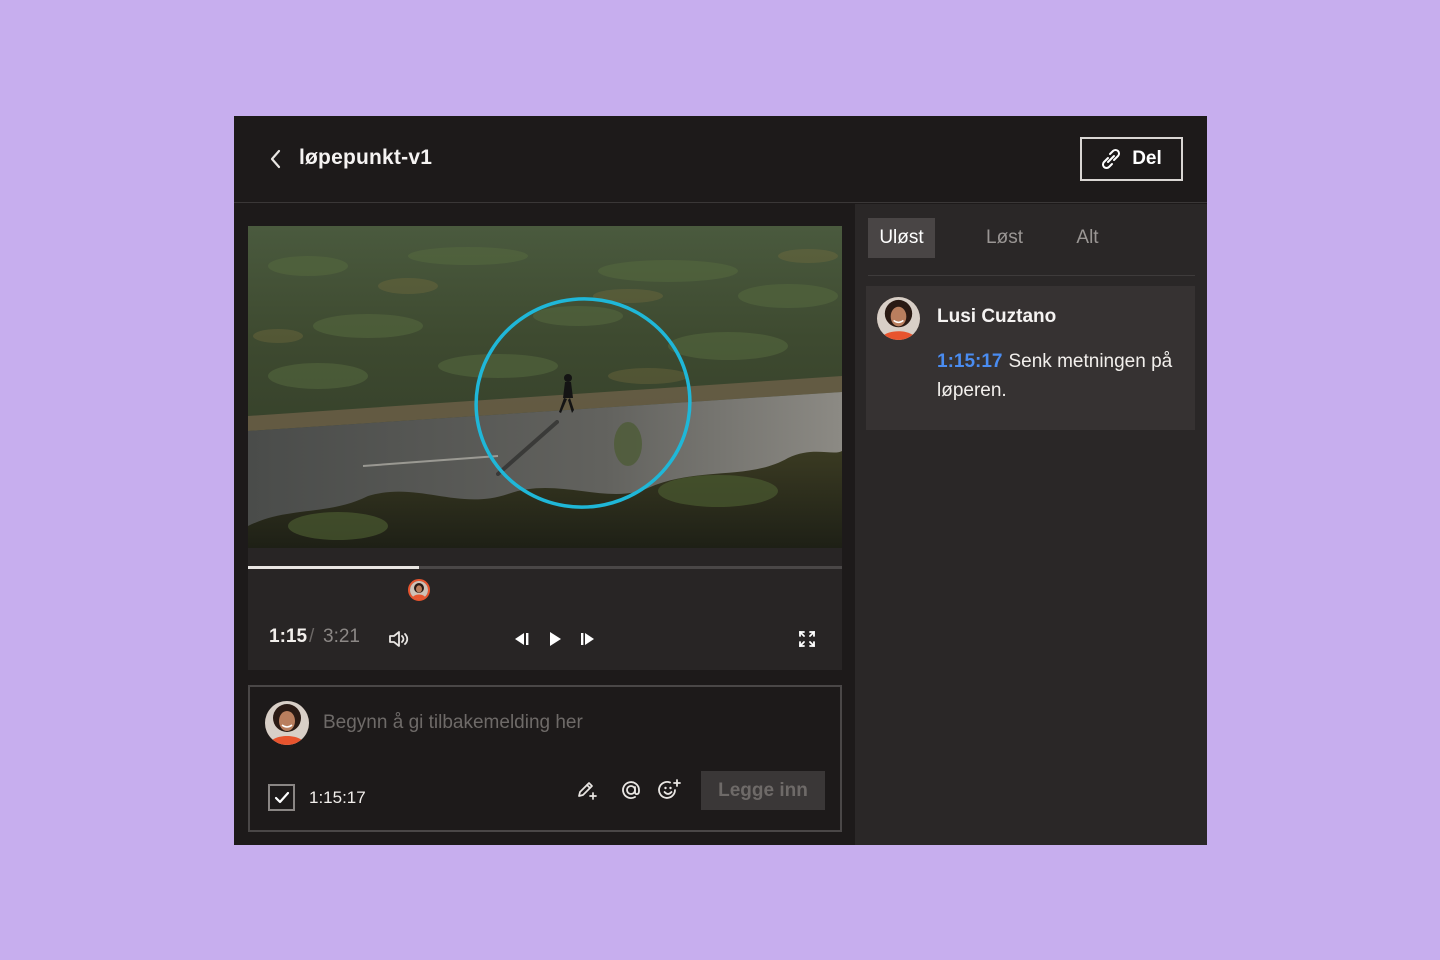 Image resolution: width=1440 pixels, height=960 pixels. What do you see at coordinates (366, 157) in the screenshot?
I see `file-title: løpepunkt-v1` at bounding box center [366, 157].